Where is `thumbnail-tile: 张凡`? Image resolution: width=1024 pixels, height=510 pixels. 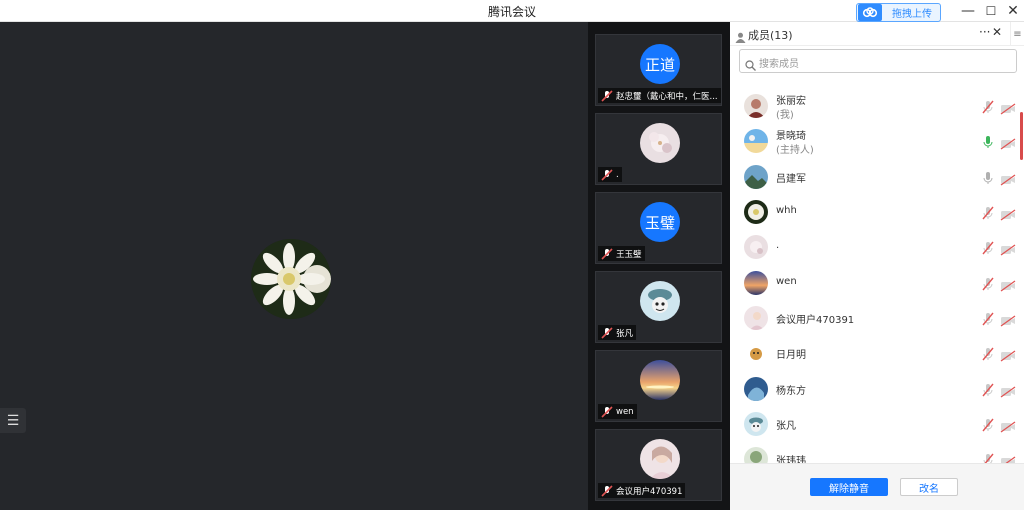 thumbnail-tile: 张凡 is located at coordinates (658, 307).